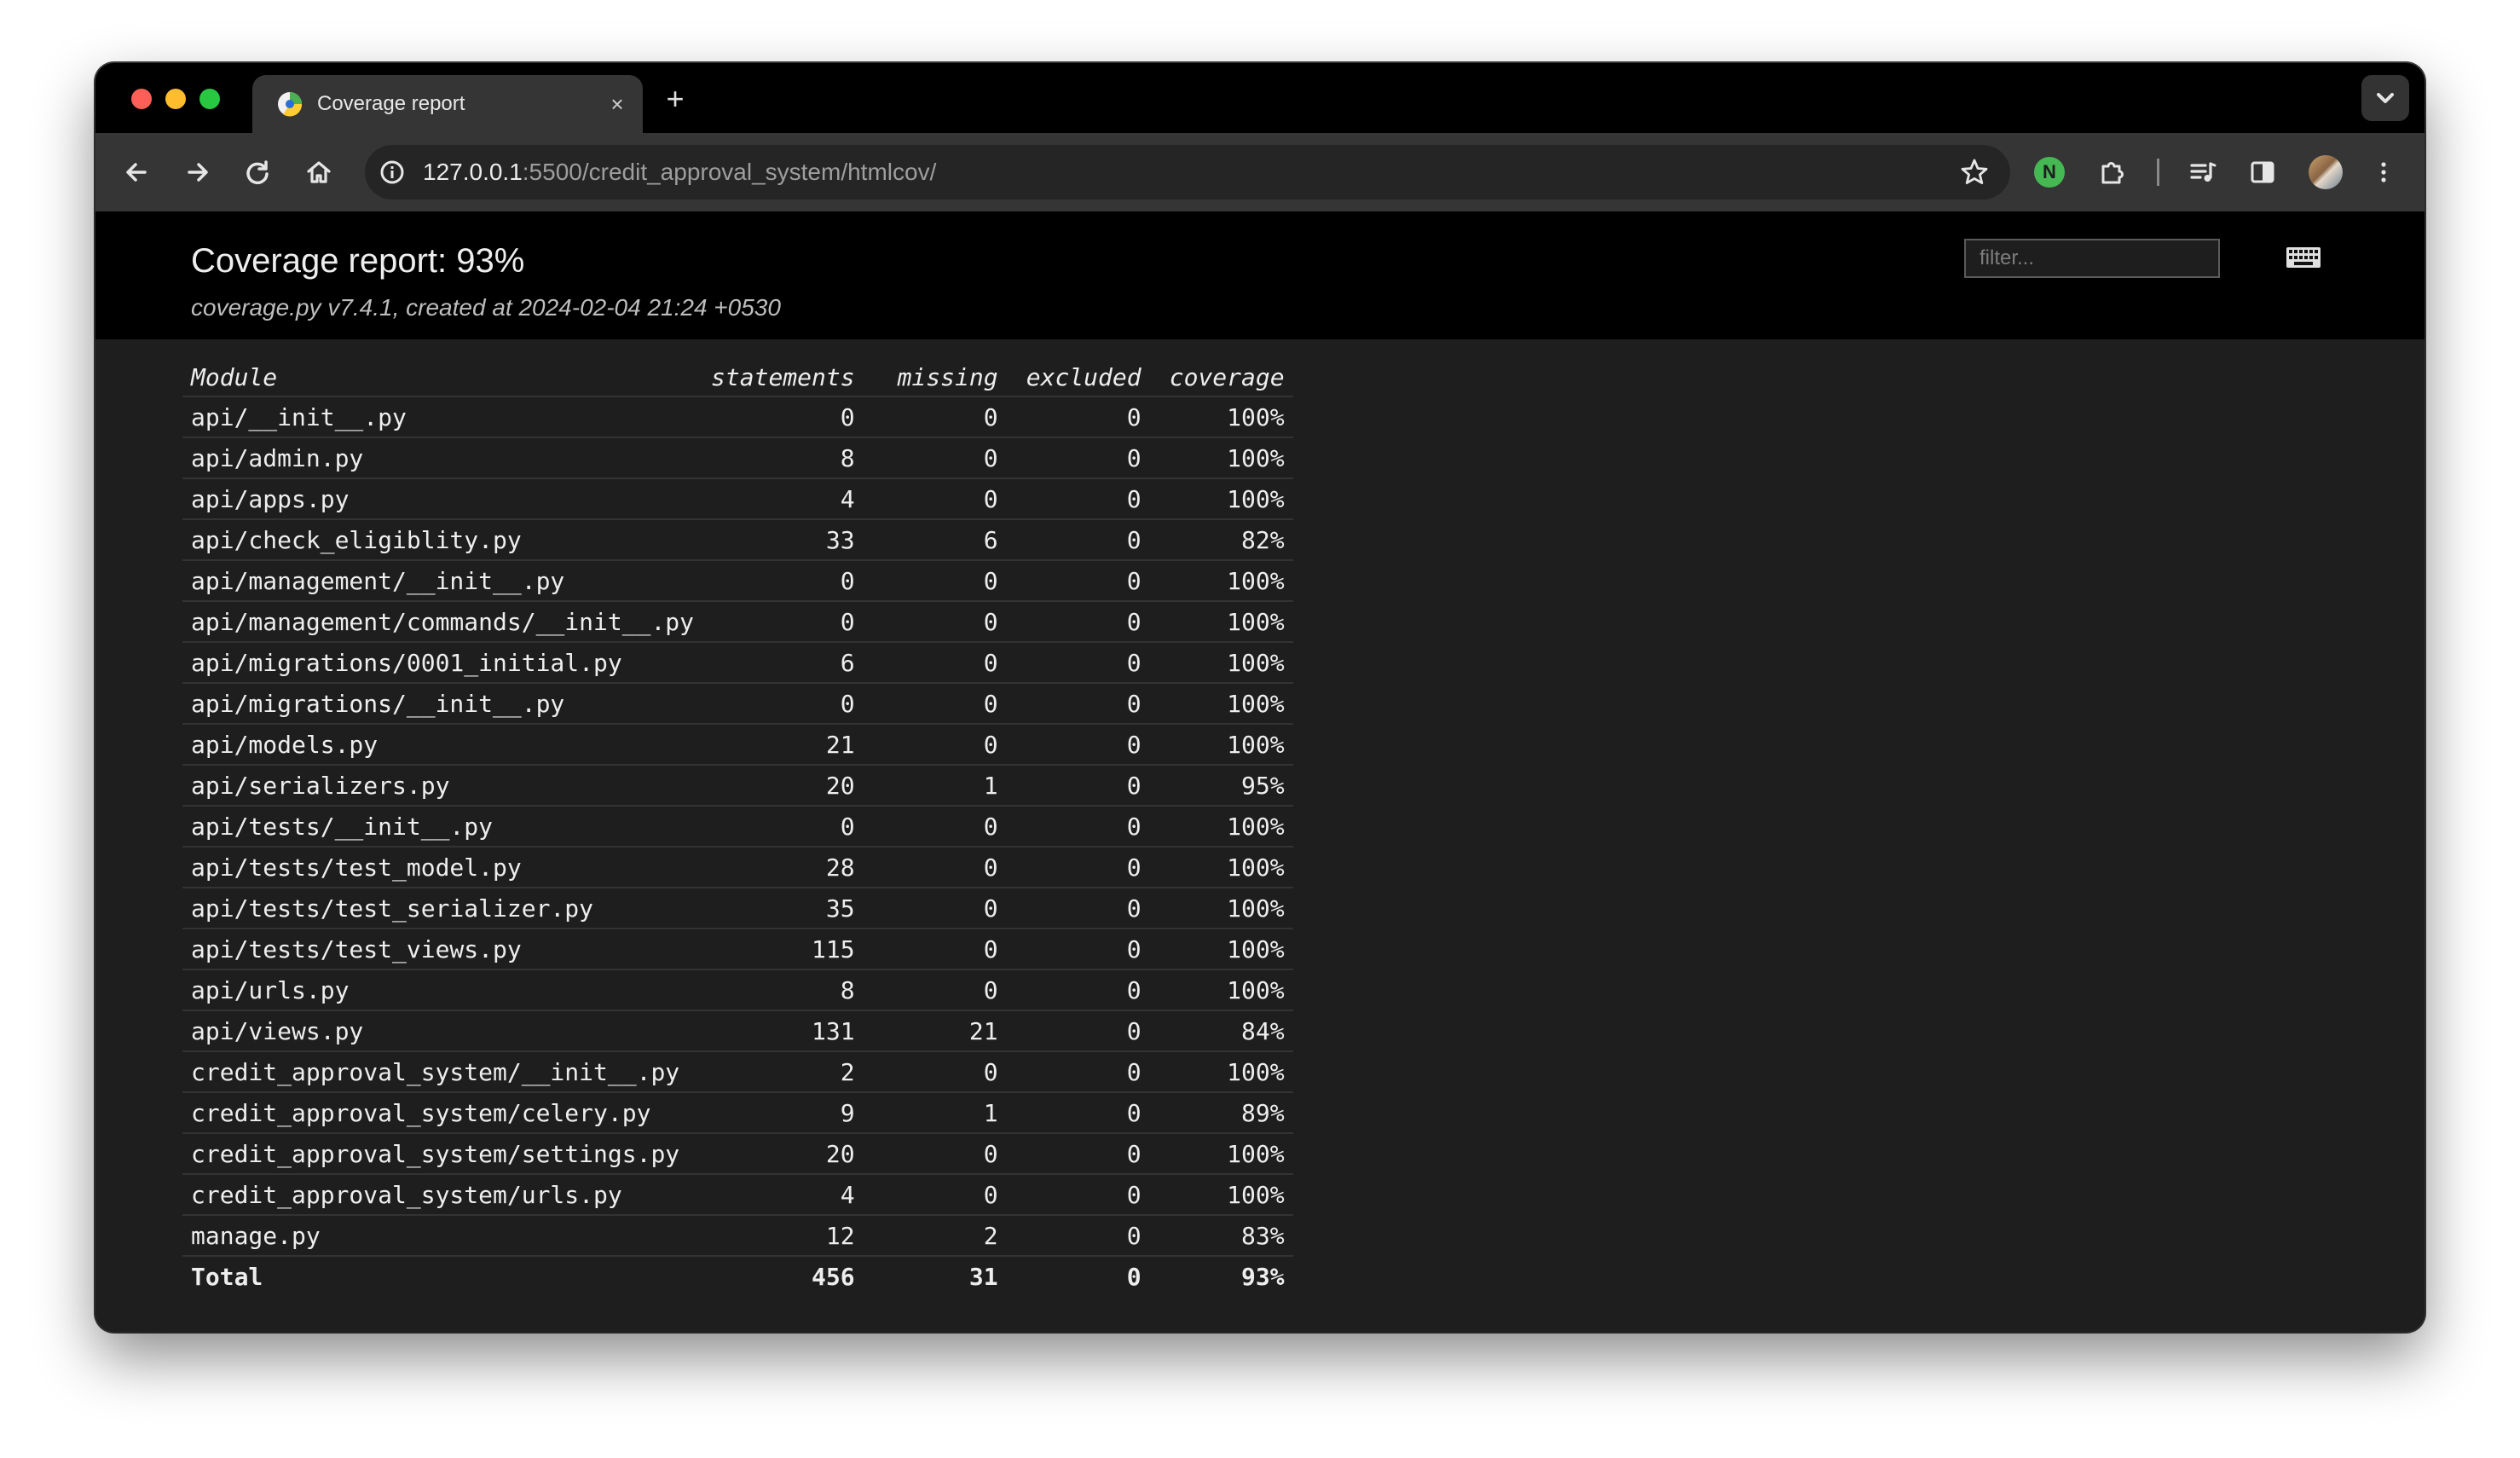 Image resolution: width=2520 pixels, height=1458 pixels. What do you see at coordinates (1078, 377) in the screenshot?
I see `column-header-excluded: excluded` at bounding box center [1078, 377].